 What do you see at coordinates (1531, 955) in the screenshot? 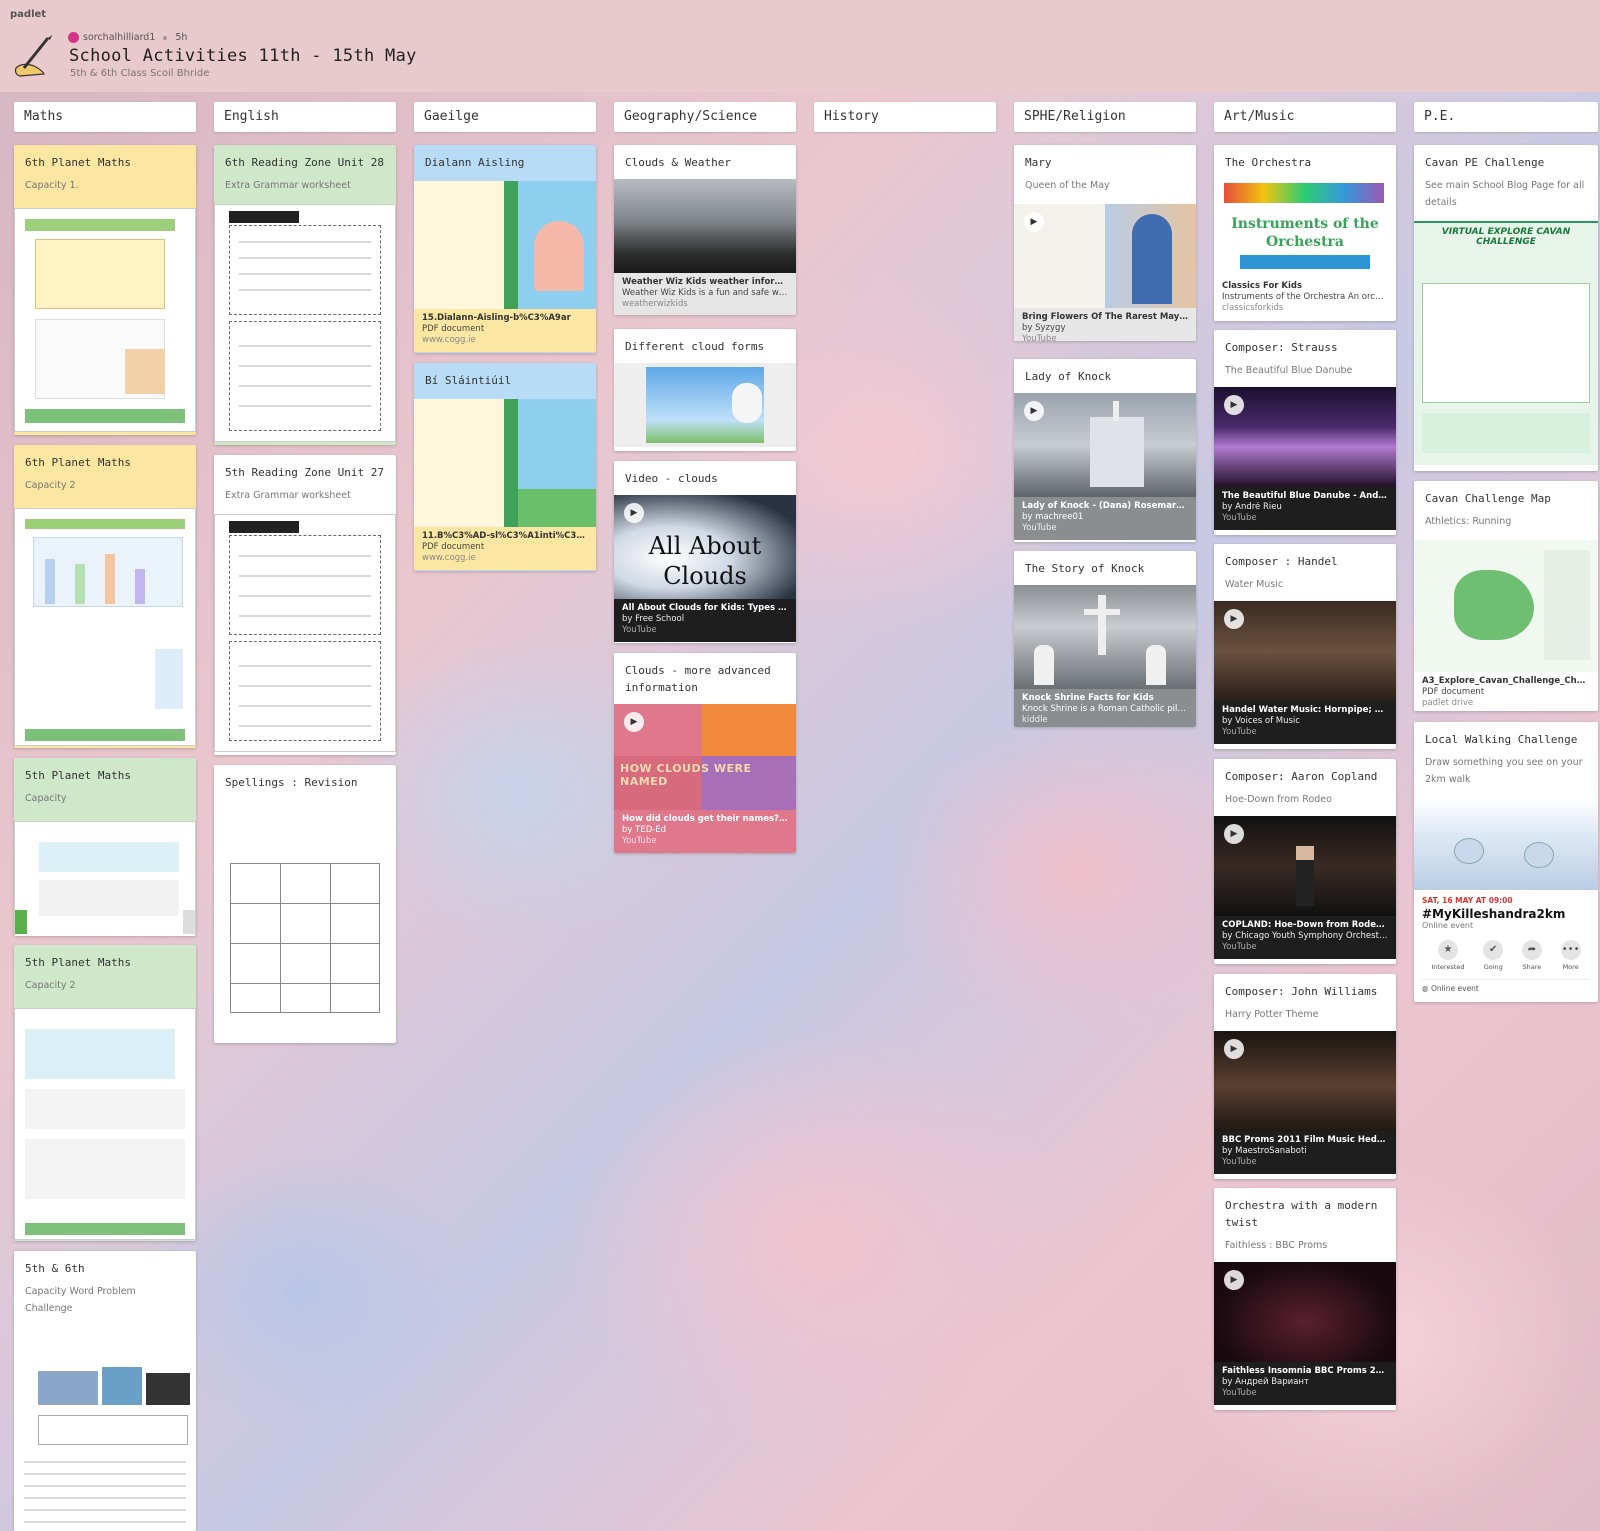
I see `share-button: ➦ Share` at bounding box center [1531, 955].